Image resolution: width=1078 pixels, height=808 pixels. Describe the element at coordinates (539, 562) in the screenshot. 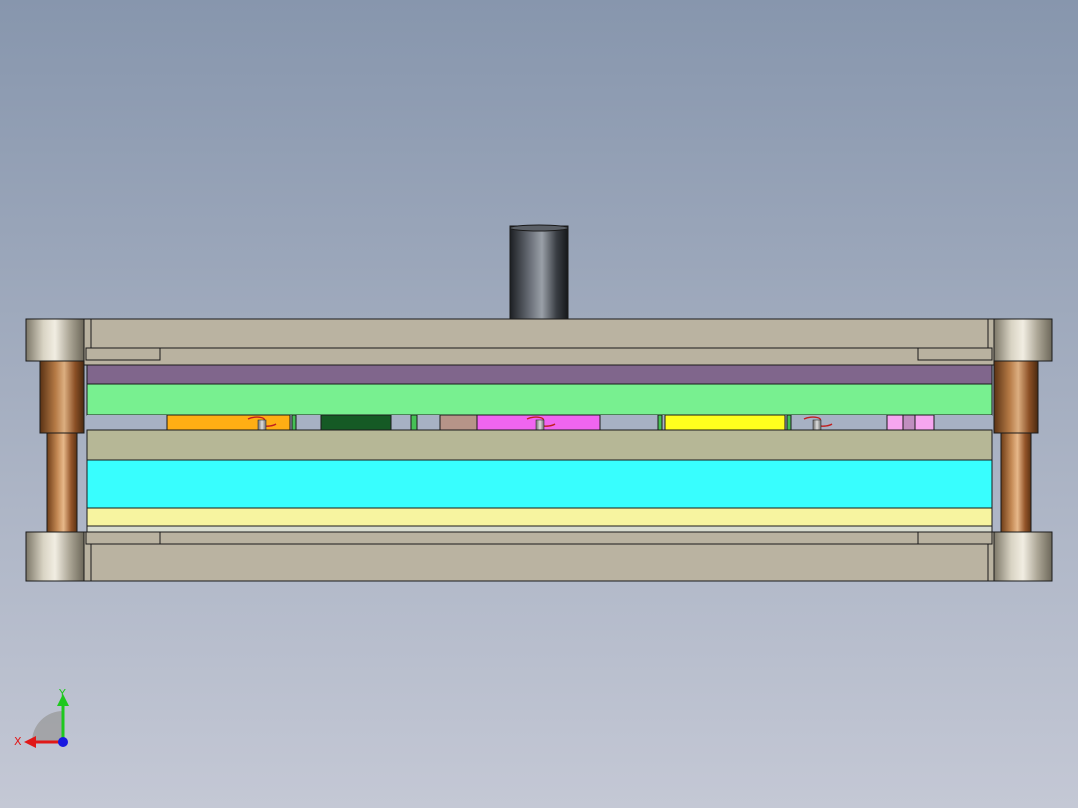

I see `bottom-plate-face` at that location.